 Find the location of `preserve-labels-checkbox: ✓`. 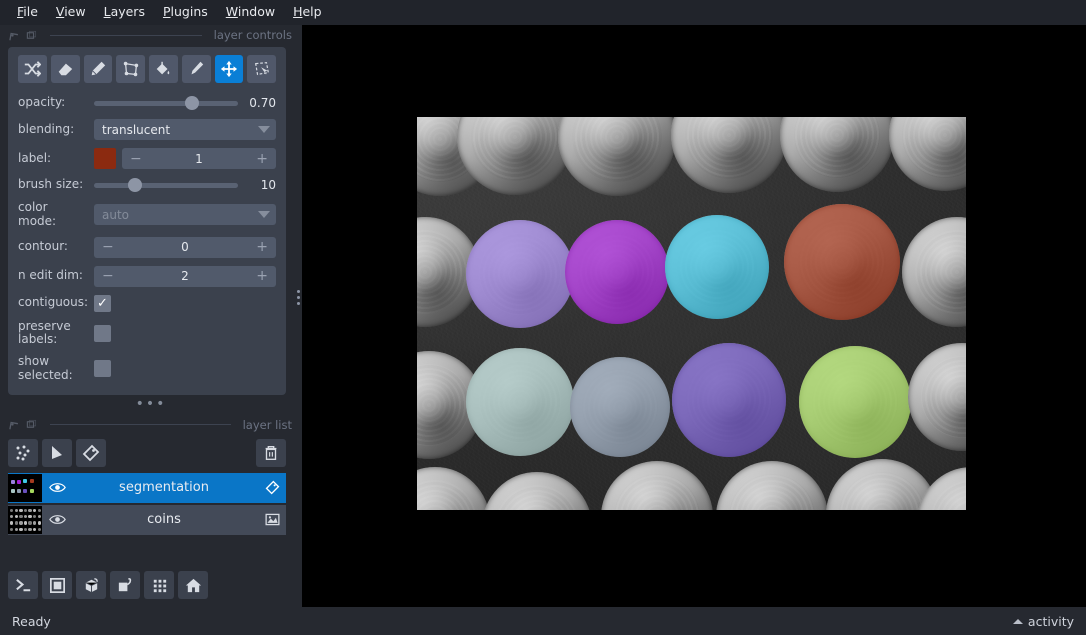

preserve-labels-checkbox: ✓ is located at coordinates (102, 333).